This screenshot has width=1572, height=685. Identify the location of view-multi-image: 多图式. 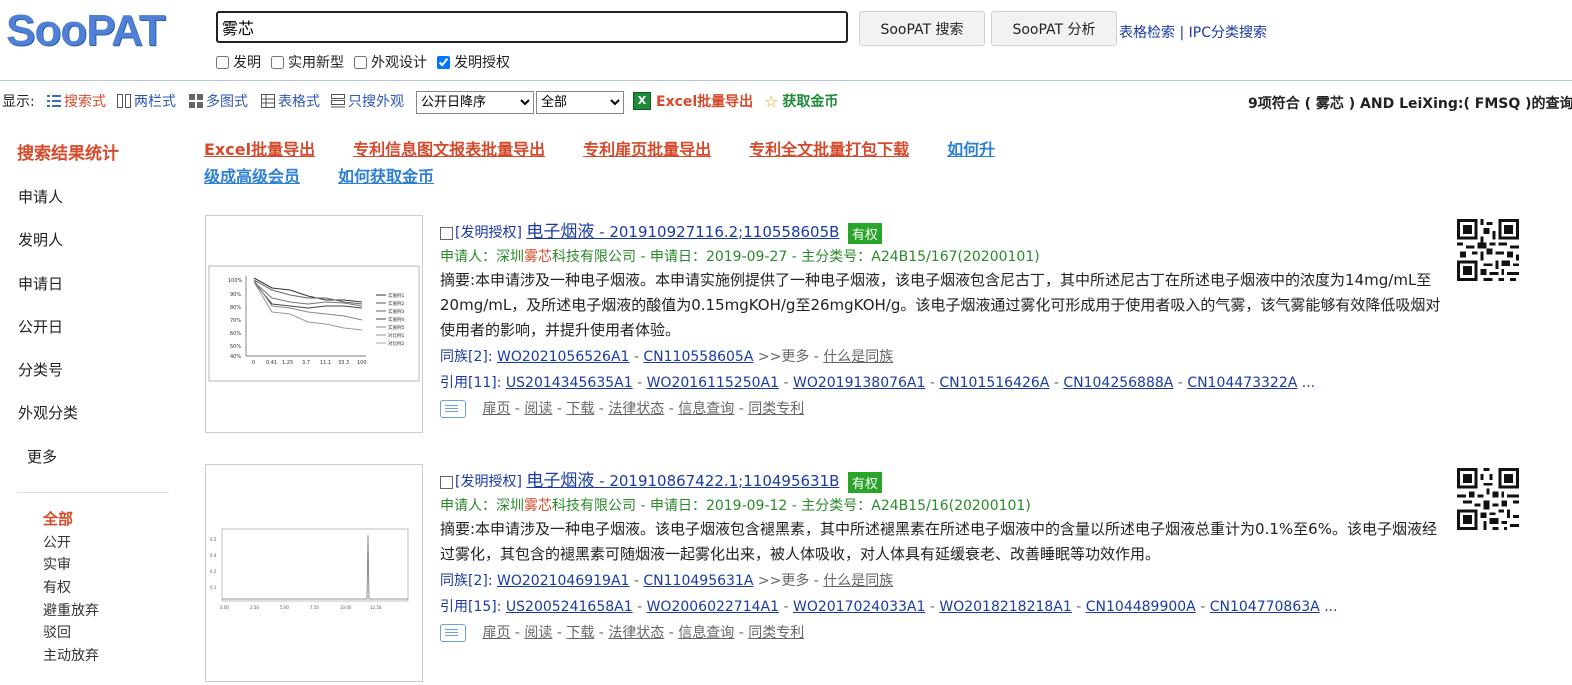
(218, 101).